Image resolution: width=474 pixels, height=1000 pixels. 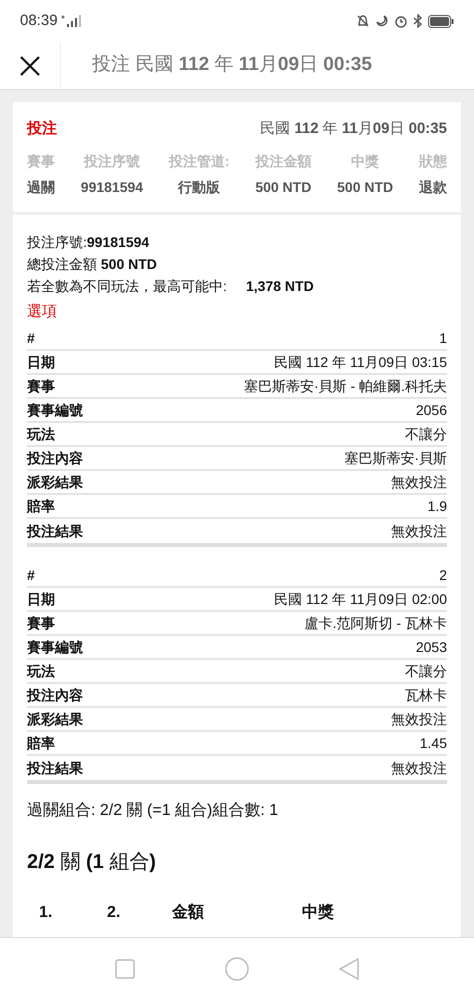 I want to click on close-icon, so click(x=30, y=65).